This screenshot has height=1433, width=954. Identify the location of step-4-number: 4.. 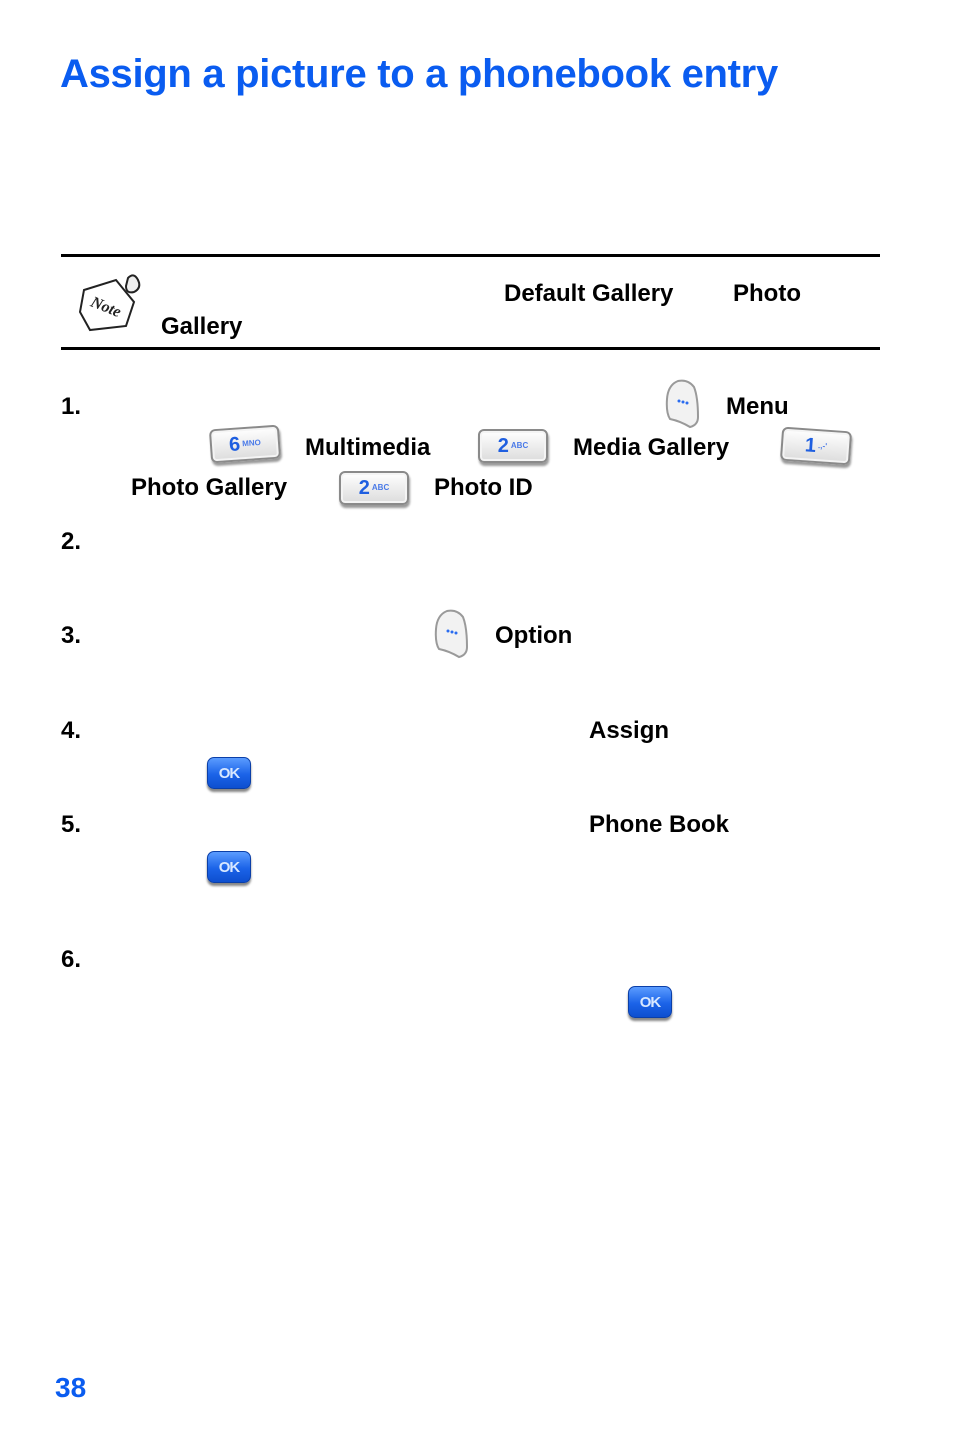
(71, 730).